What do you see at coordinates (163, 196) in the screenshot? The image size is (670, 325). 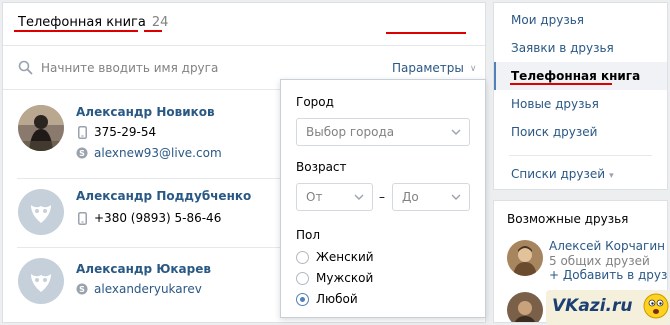 I see `friend-name: Александр Поддубченко` at bounding box center [163, 196].